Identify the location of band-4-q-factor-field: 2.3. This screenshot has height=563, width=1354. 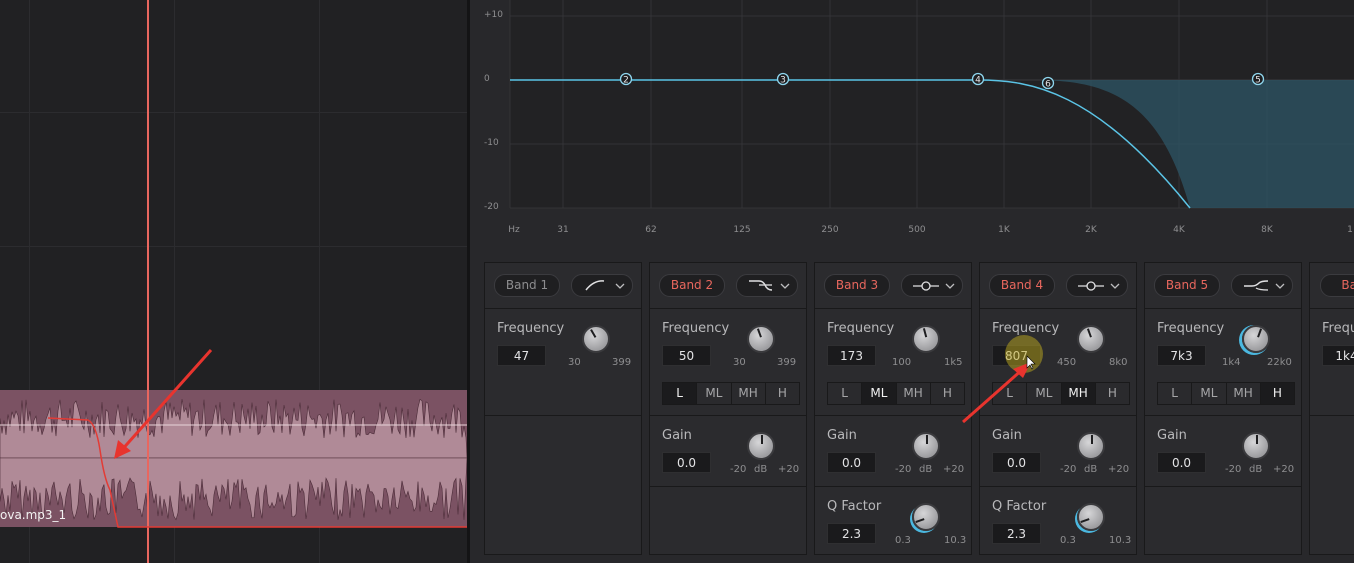
(1016, 533).